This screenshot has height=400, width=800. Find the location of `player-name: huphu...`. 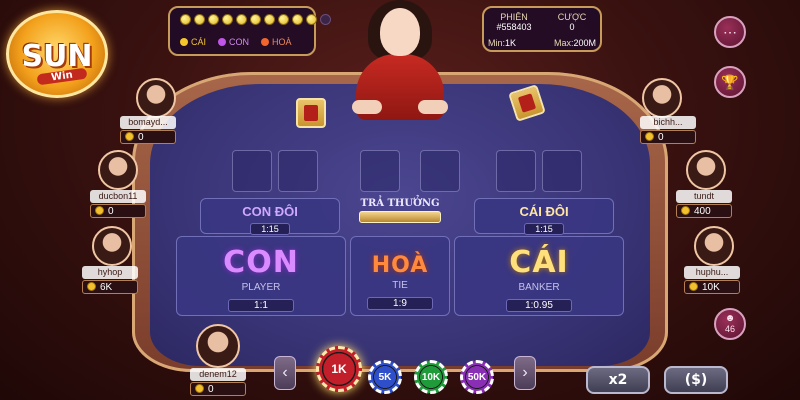

player-name: huphu... is located at coordinates (712, 272).